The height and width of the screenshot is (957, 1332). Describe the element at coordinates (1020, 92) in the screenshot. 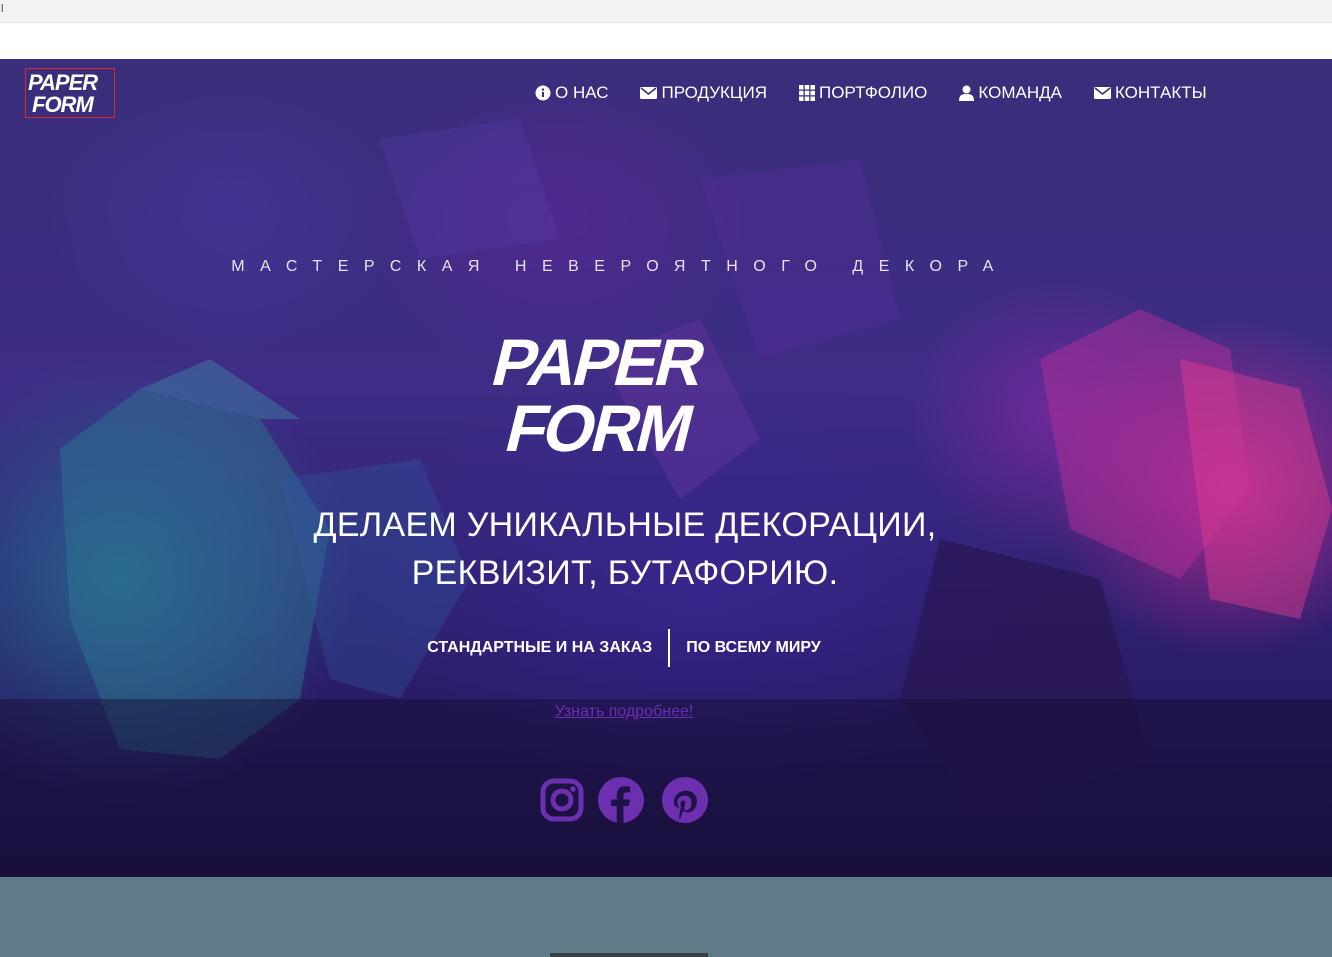

I see `nav-label-team: КОМАНДА` at that location.